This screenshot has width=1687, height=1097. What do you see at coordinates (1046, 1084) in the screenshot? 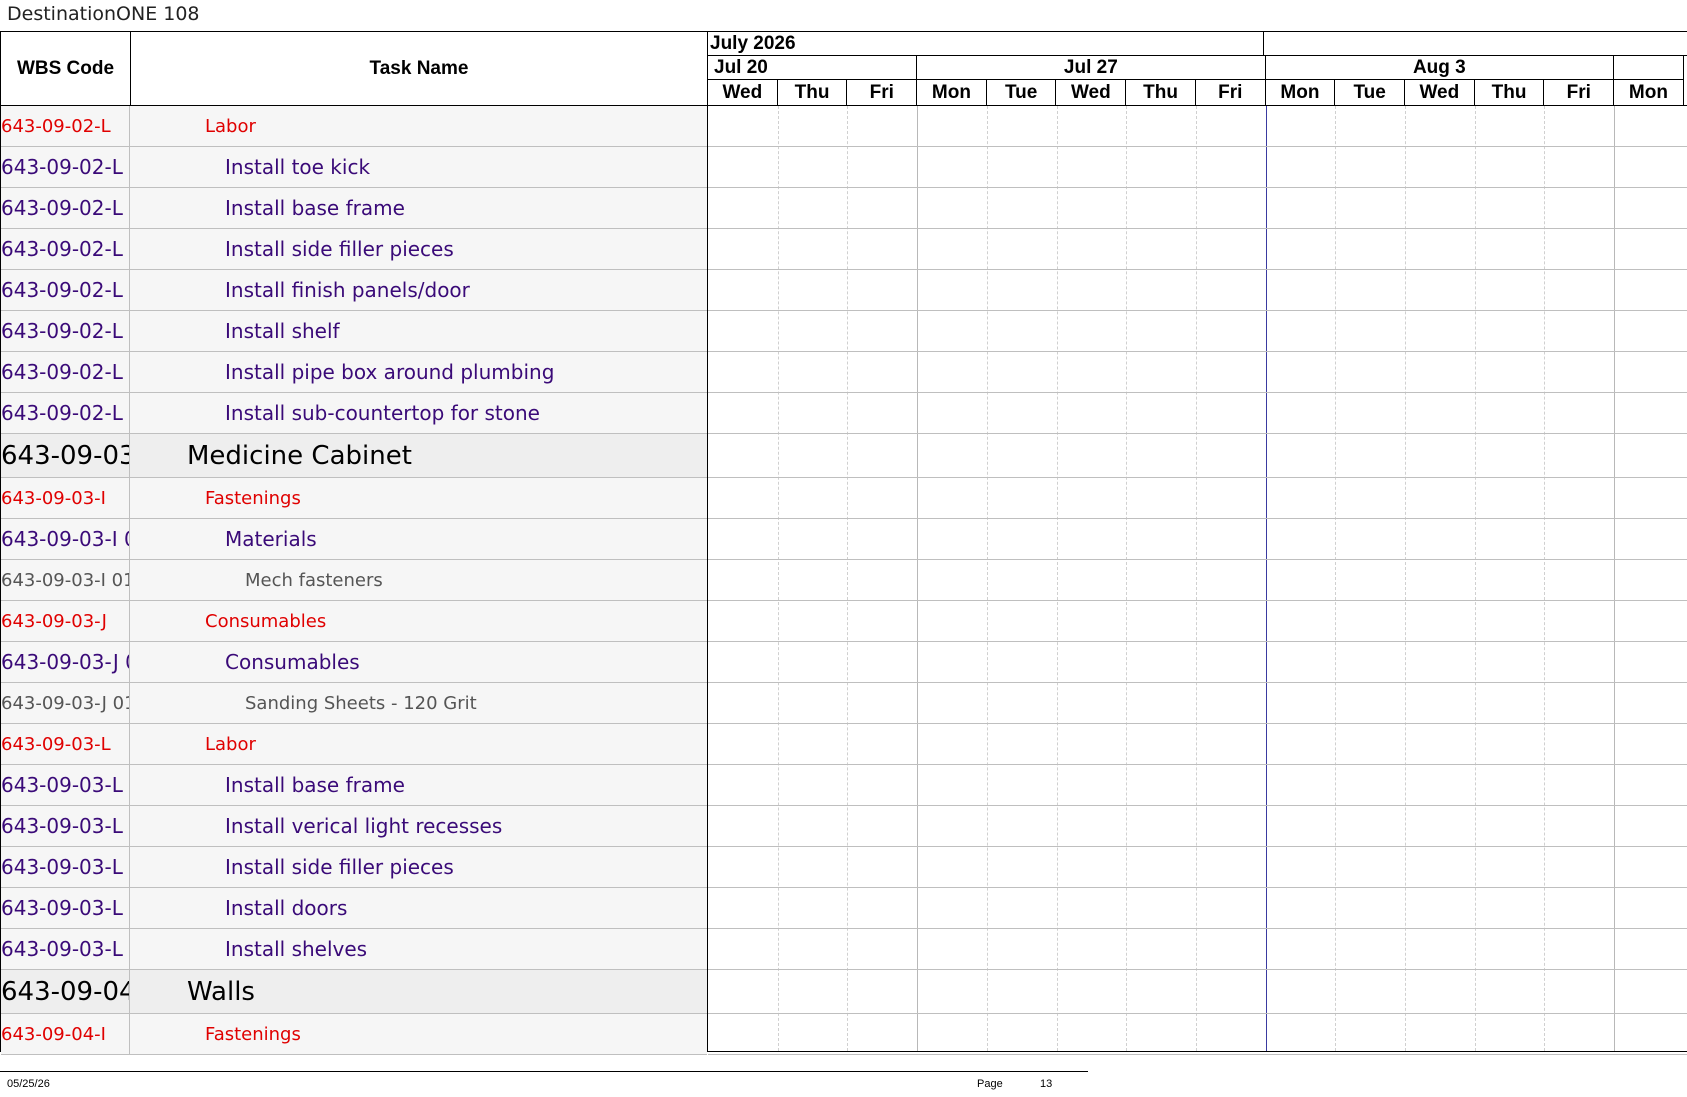
I see `footer-page-number: 13` at bounding box center [1046, 1084].